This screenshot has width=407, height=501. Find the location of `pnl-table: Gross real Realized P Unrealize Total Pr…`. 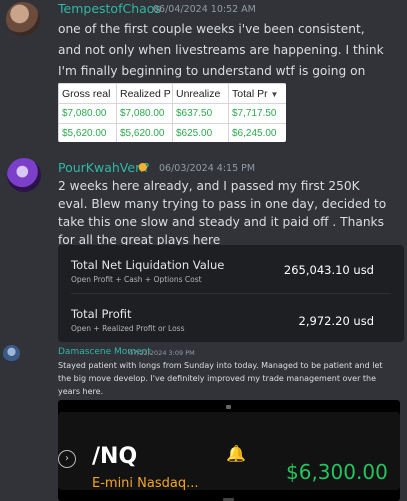

pnl-table: Gross real Realized P Unrealize Total Pr… is located at coordinates (172, 112).